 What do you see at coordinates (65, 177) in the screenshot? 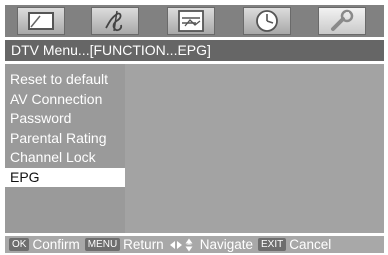
I see `menu-item-epg: EPG` at bounding box center [65, 177].